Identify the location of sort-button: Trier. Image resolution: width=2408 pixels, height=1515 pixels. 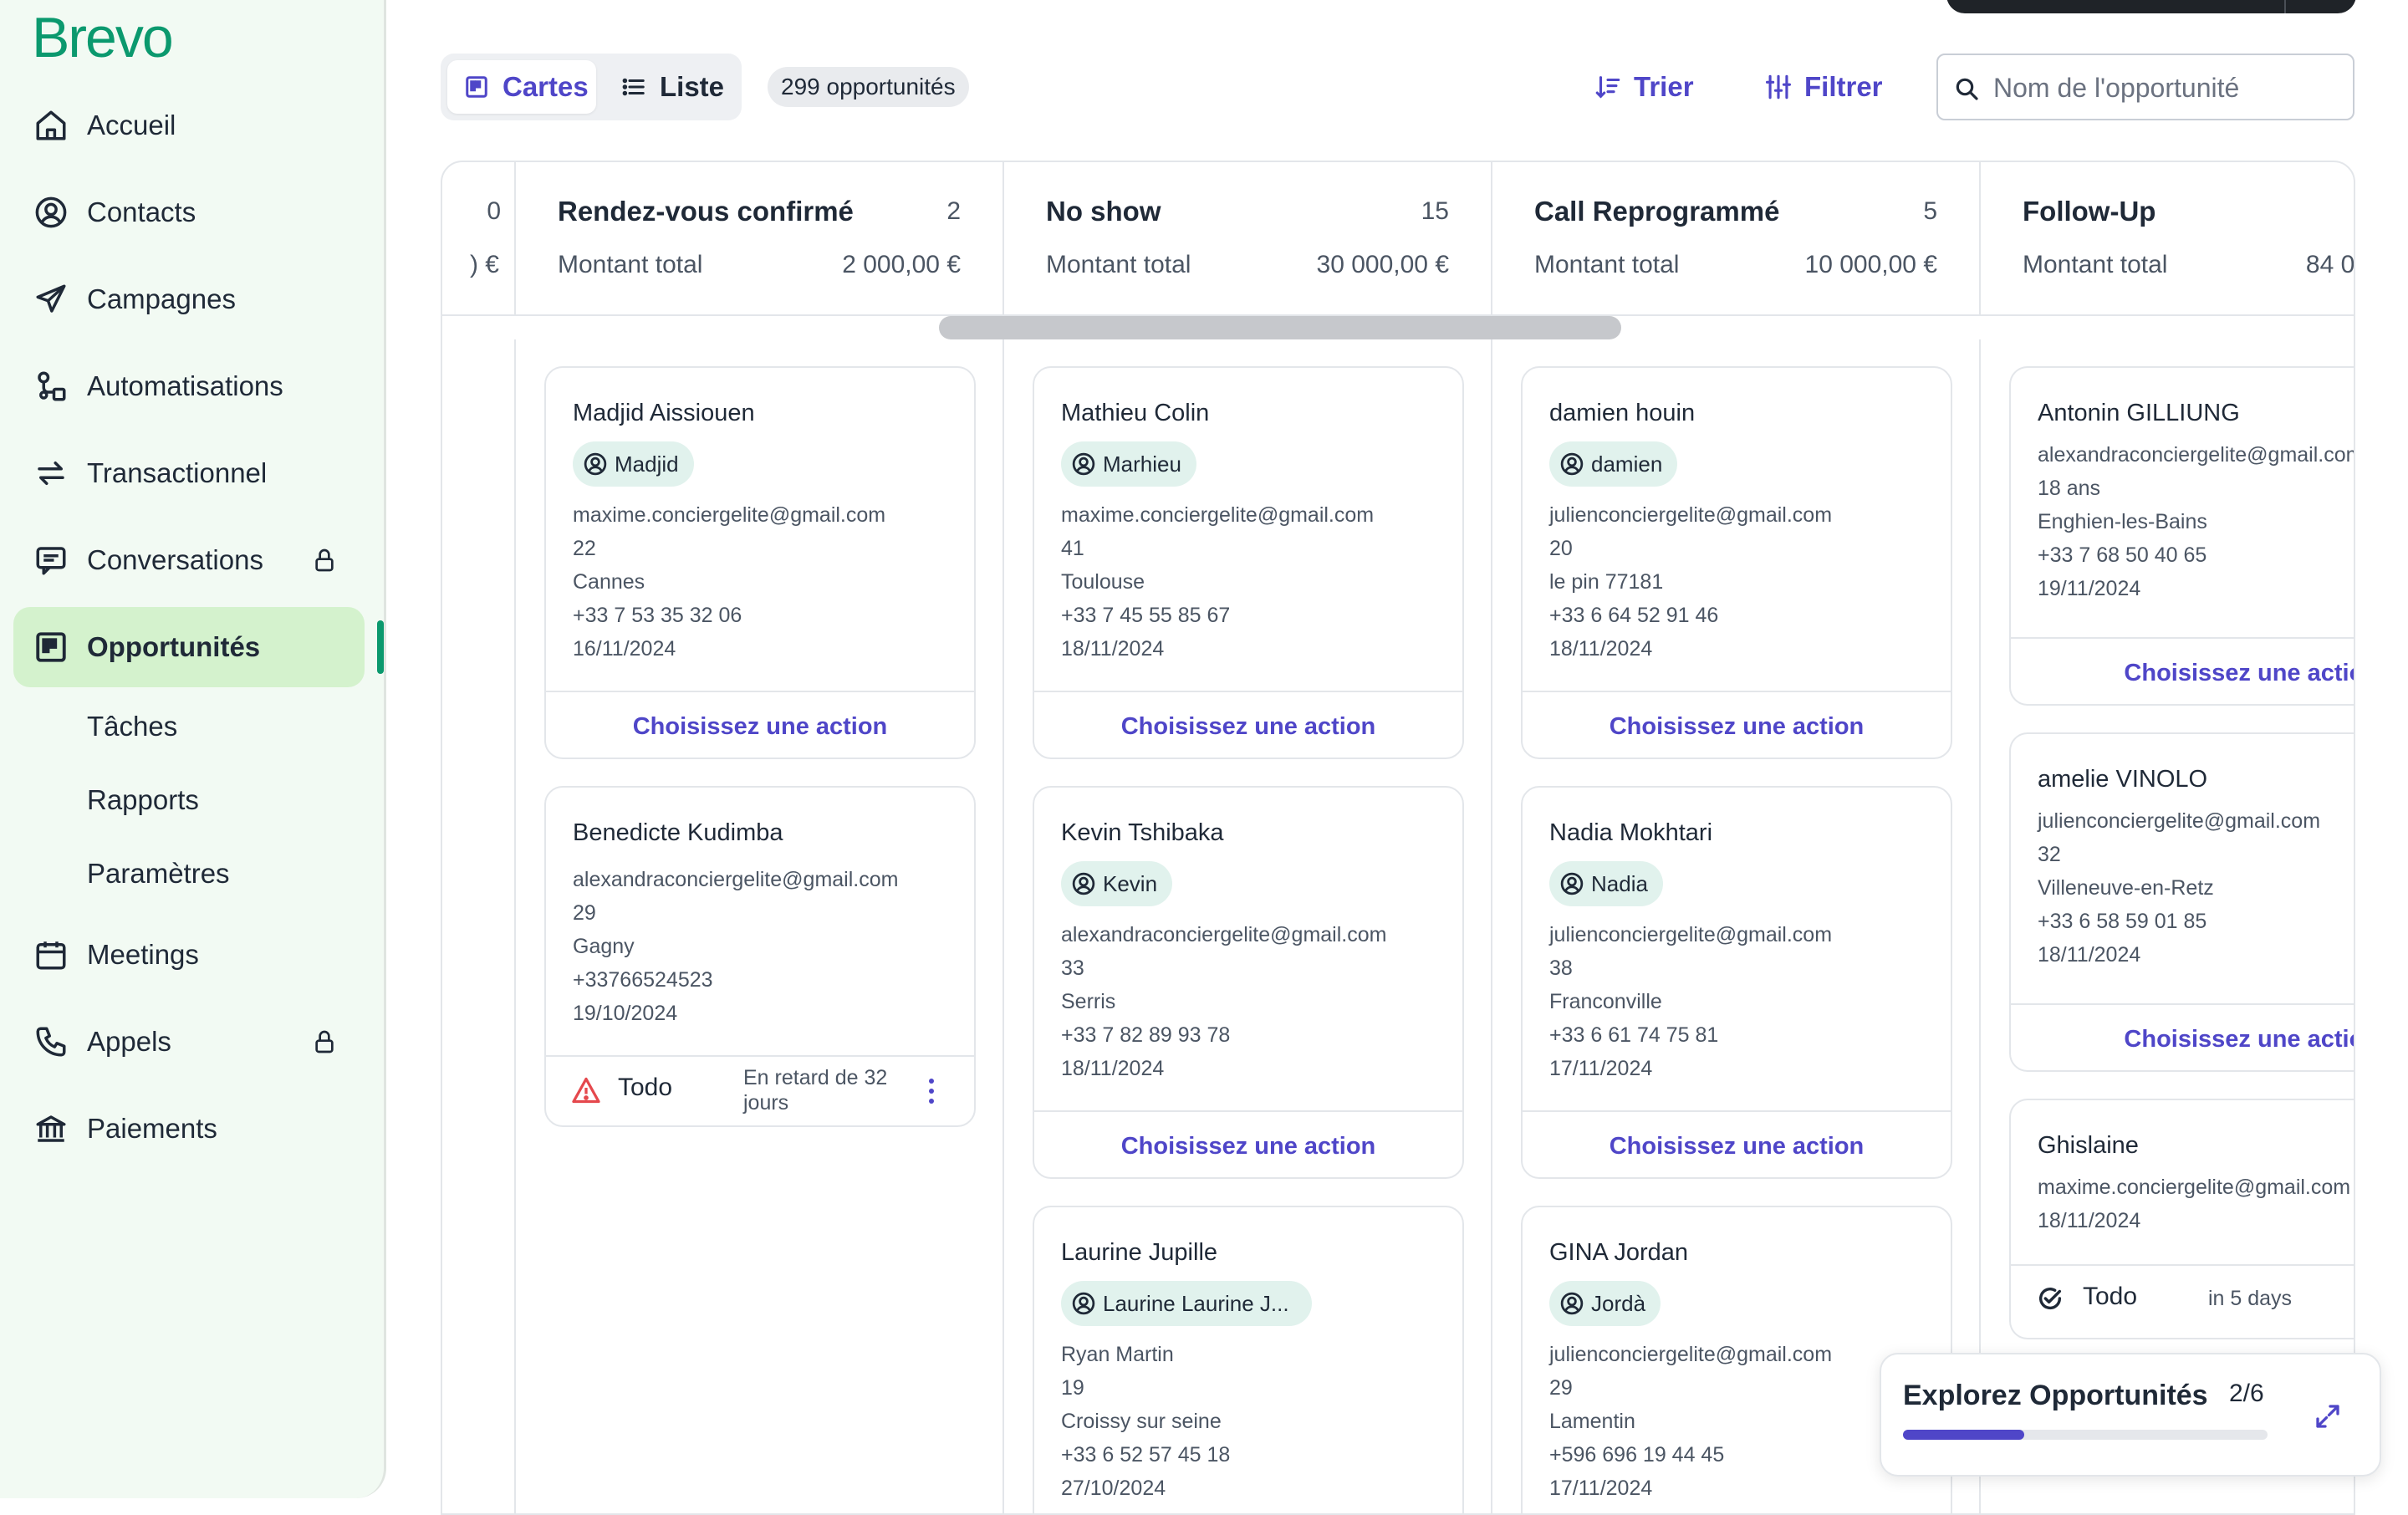
(1644, 87).